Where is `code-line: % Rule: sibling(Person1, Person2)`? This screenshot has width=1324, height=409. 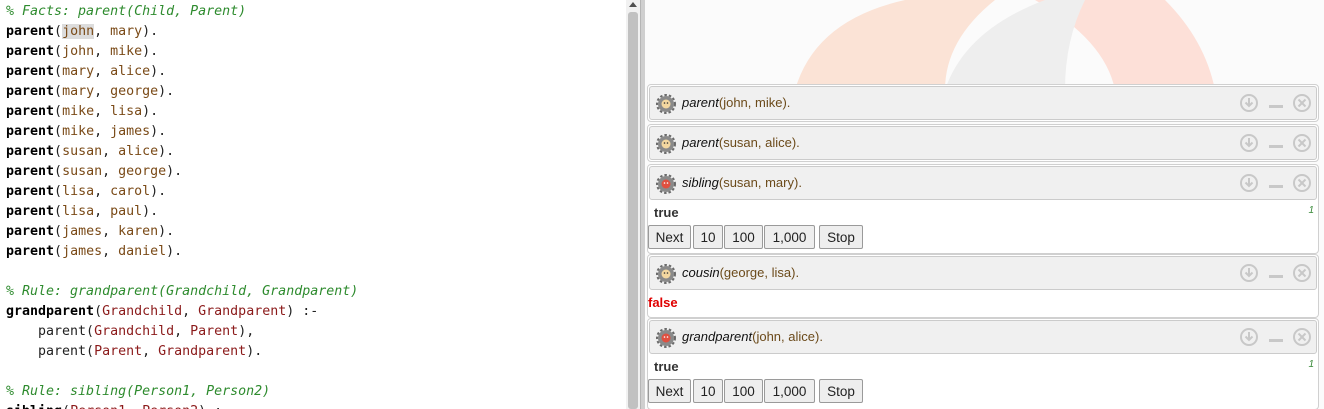 code-line: % Rule: sibling(Person1, Person2) is located at coordinates (138, 392).